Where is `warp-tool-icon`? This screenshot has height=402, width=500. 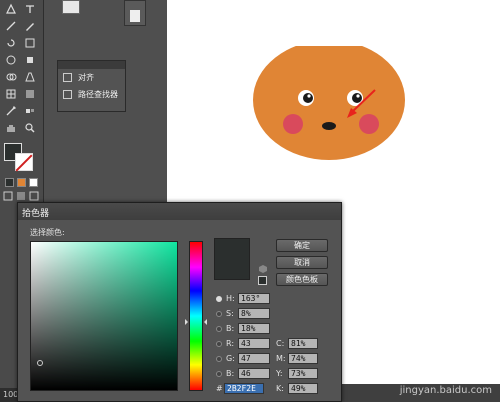 warp-tool-icon is located at coordinates (11, 60).